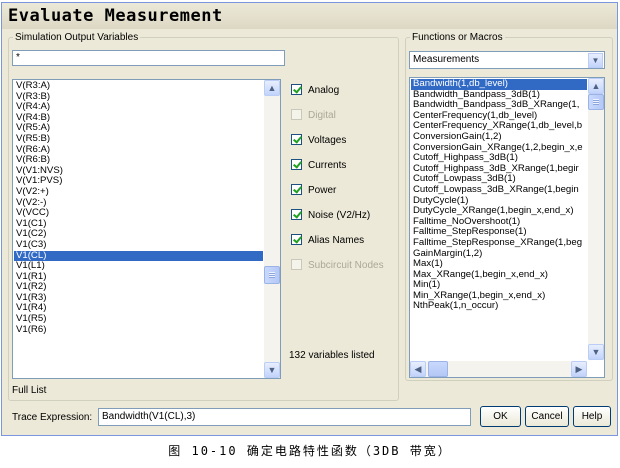 The width and height of the screenshot is (620, 468). What do you see at coordinates (499, 137) in the screenshot?
I see `function-list-item: ConversionGain(1,2)` at bounding box center [499, 137].